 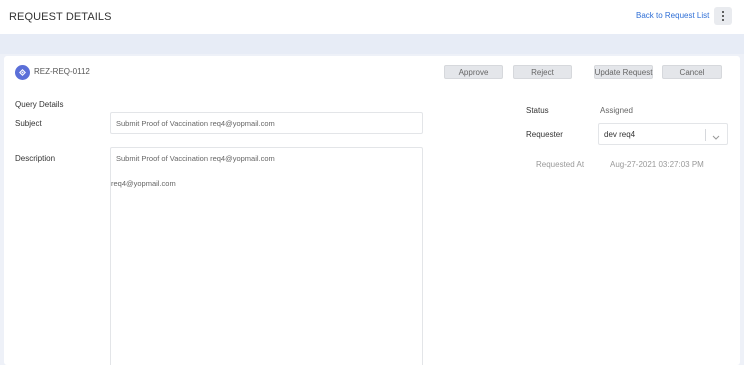 I want to click on requested-at-label: Requested At, so click(x=560, y=164).